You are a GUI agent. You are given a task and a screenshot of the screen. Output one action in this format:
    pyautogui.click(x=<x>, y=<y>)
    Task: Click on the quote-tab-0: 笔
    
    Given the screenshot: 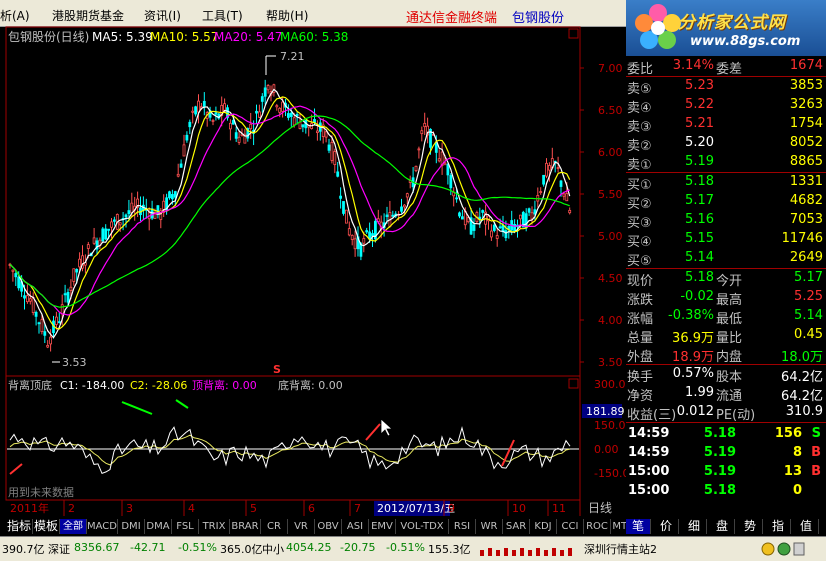 What is the action you would take?
    pyautogui.click(x=638, y=526)
    